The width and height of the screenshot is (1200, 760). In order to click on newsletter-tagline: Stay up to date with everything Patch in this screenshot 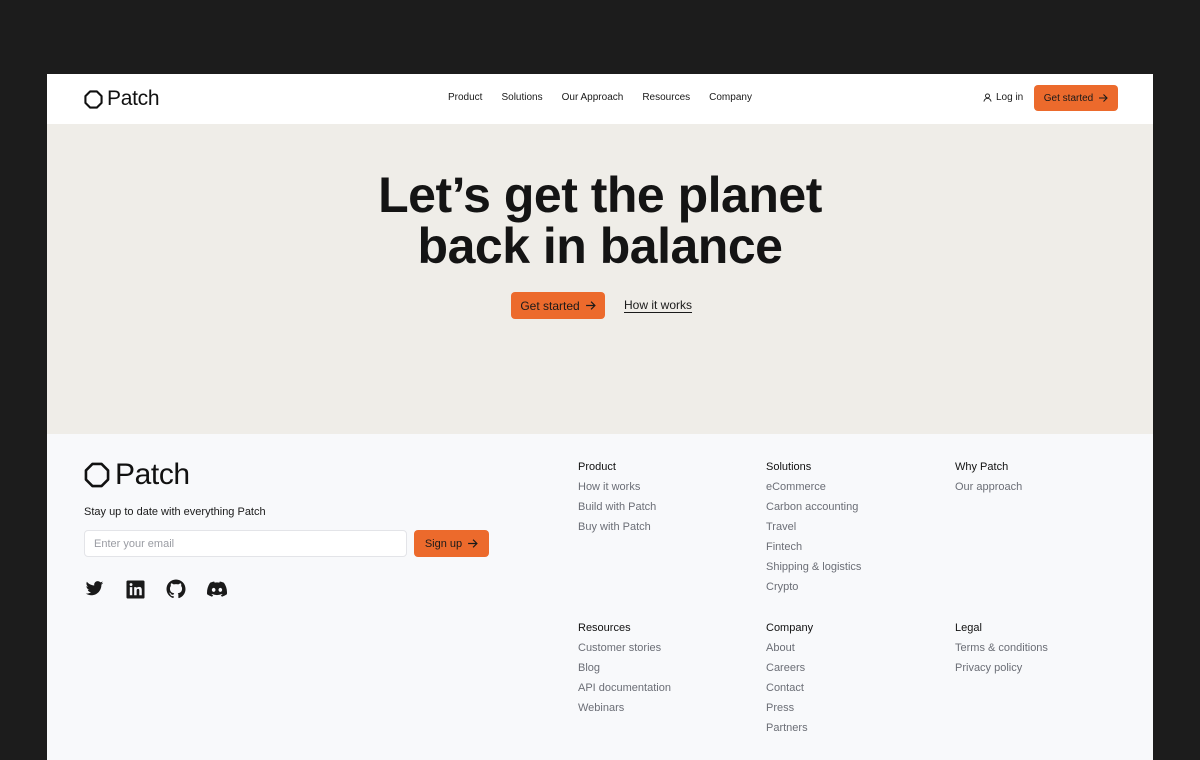, I will do `click(175, 512)`.